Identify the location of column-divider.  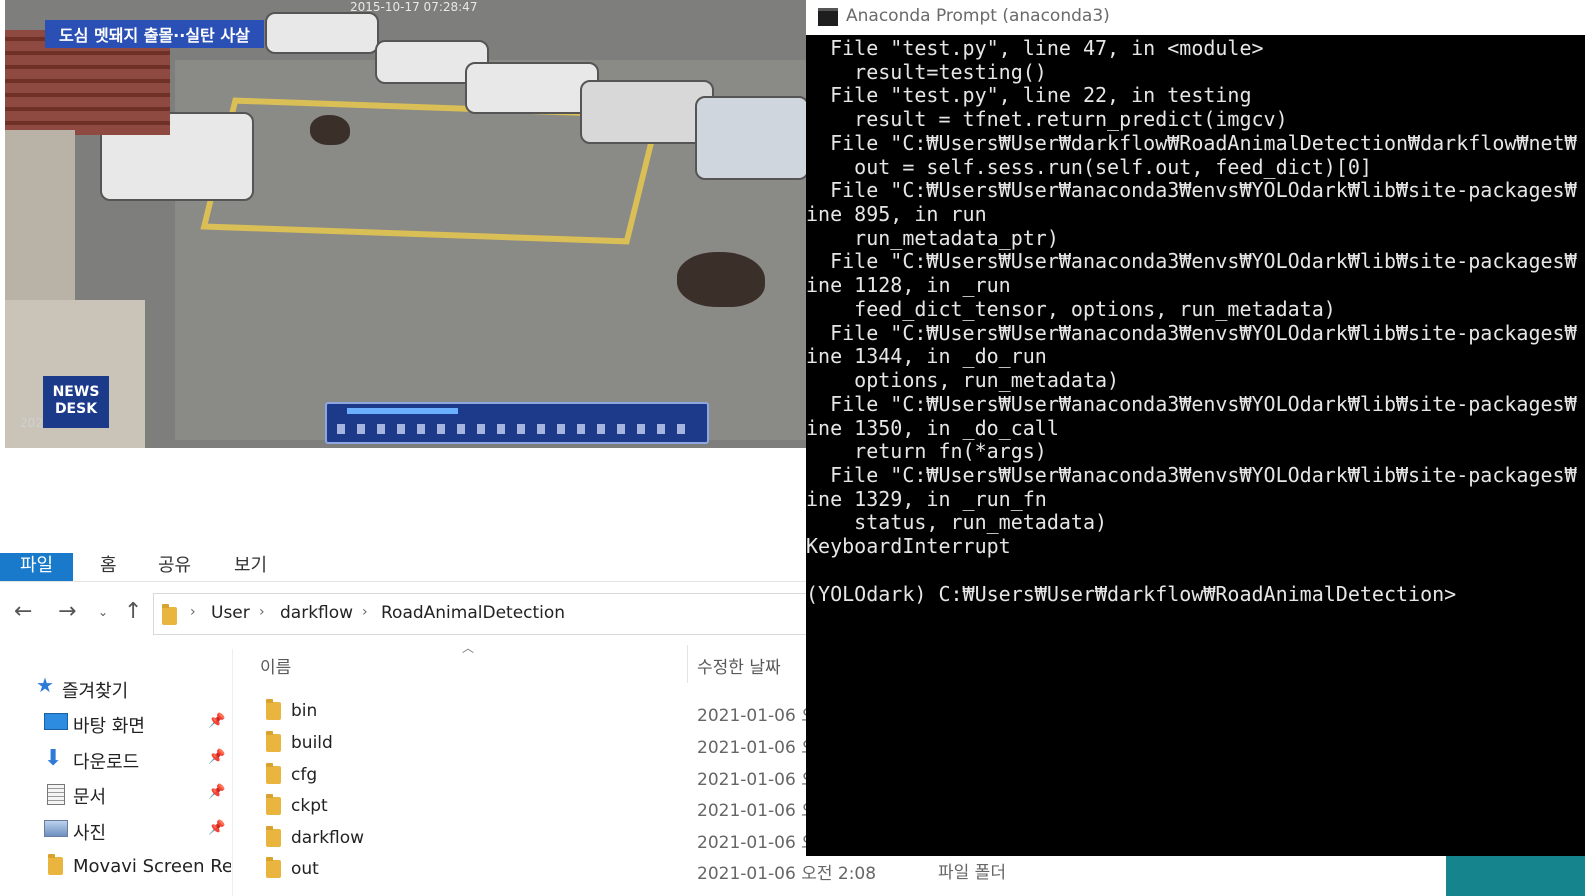
(687, 664).